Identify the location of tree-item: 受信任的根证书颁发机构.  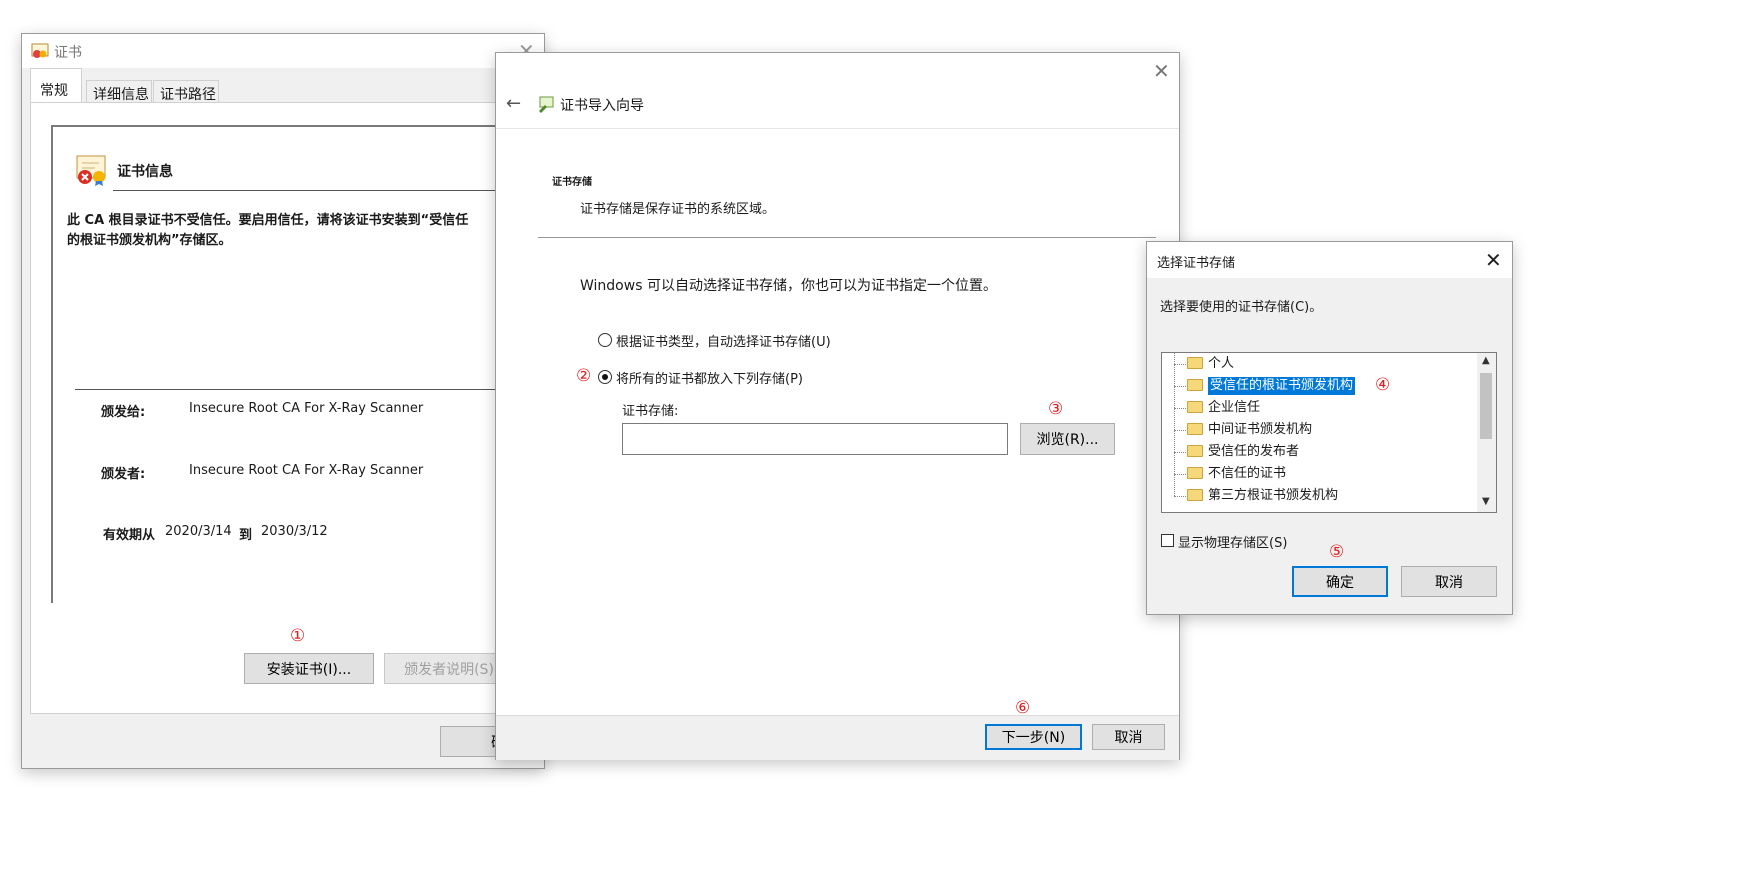
(1319, 386).